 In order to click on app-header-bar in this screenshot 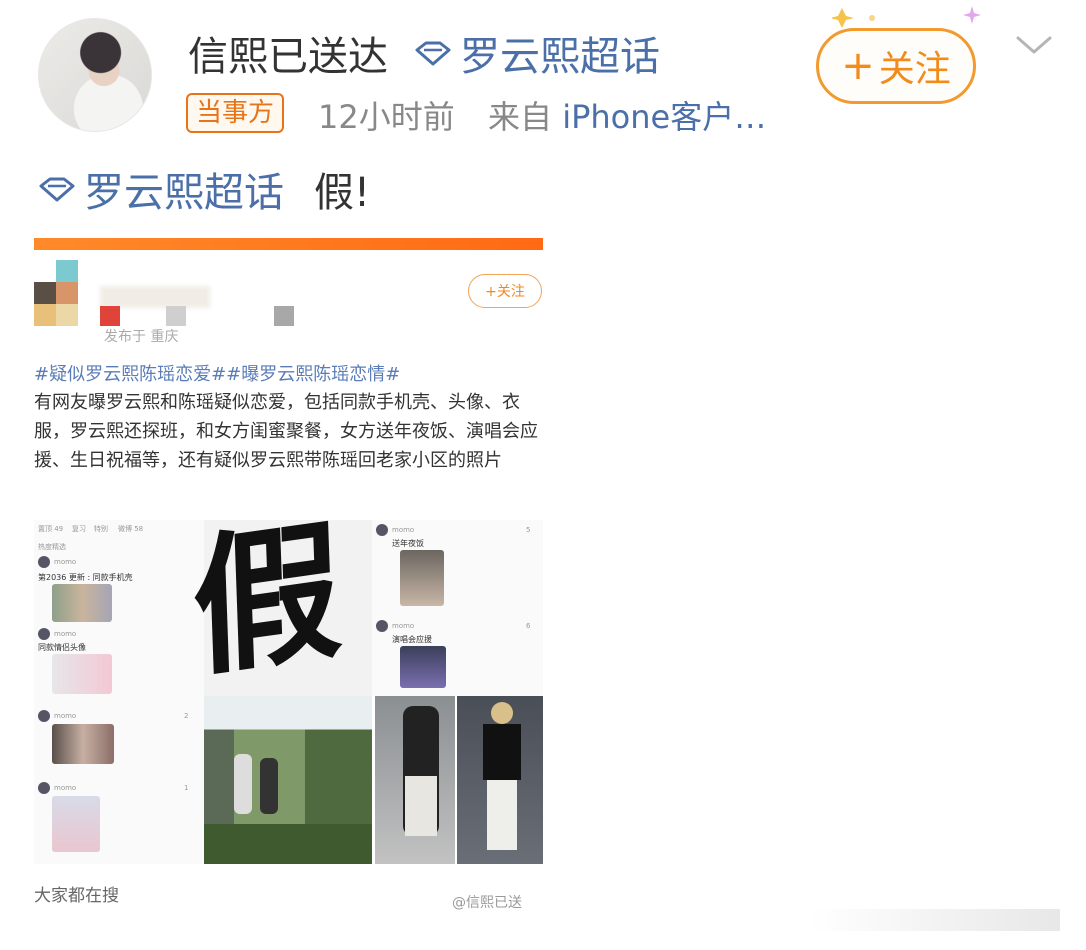, I will do `click(288, 244)`.